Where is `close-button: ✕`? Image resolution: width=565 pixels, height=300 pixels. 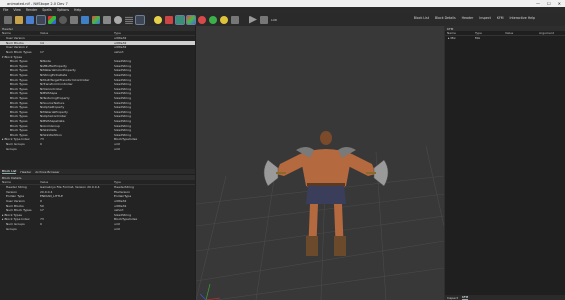 close-button: ✕ is located at coordinates (559, 3).